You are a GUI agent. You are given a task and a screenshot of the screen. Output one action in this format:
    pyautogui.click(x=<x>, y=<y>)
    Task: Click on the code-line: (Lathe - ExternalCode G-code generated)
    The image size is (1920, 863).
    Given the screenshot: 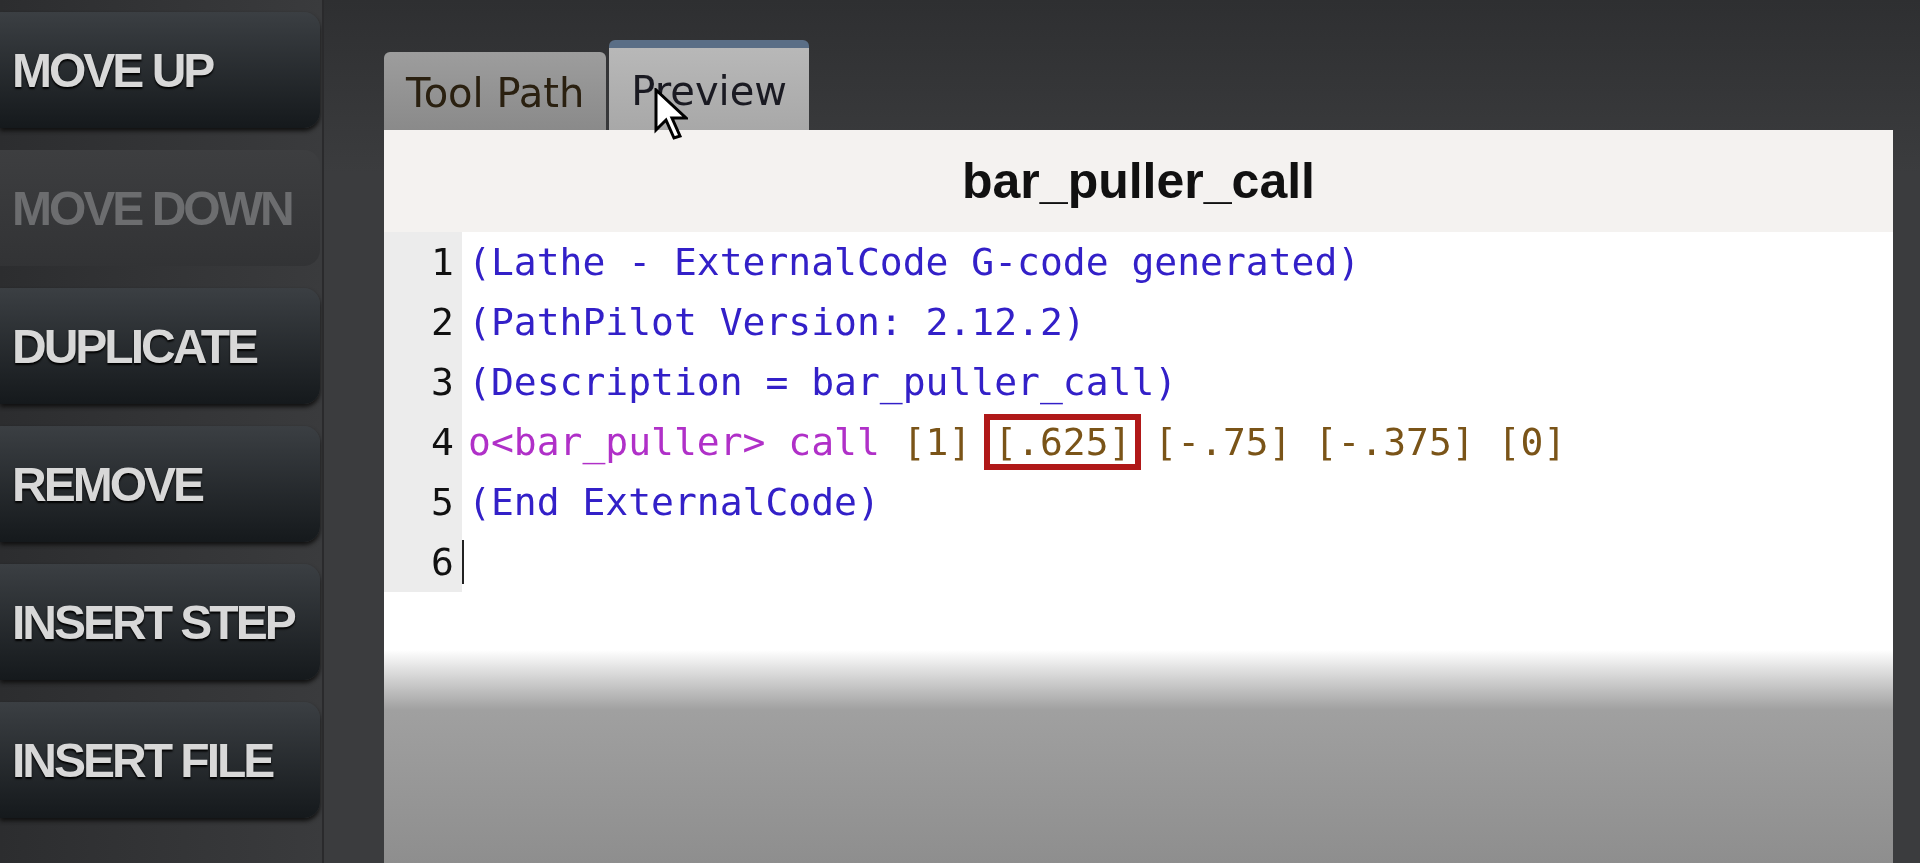 What is the action you would take?
    pyautogui.click(x=914, y=262)
    